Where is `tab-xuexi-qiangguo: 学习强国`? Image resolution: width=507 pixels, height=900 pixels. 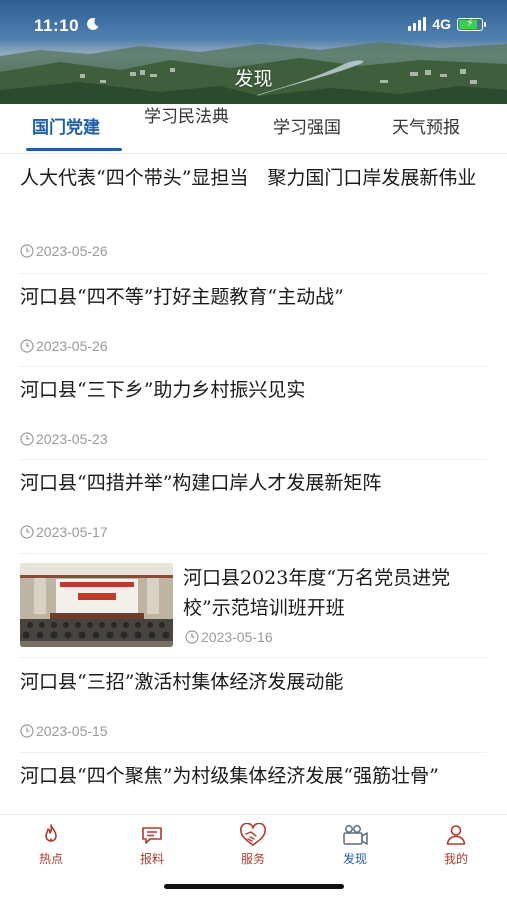 tab-xuexi-qiangguo: 学习强国 is located at coordinates (307, 128).